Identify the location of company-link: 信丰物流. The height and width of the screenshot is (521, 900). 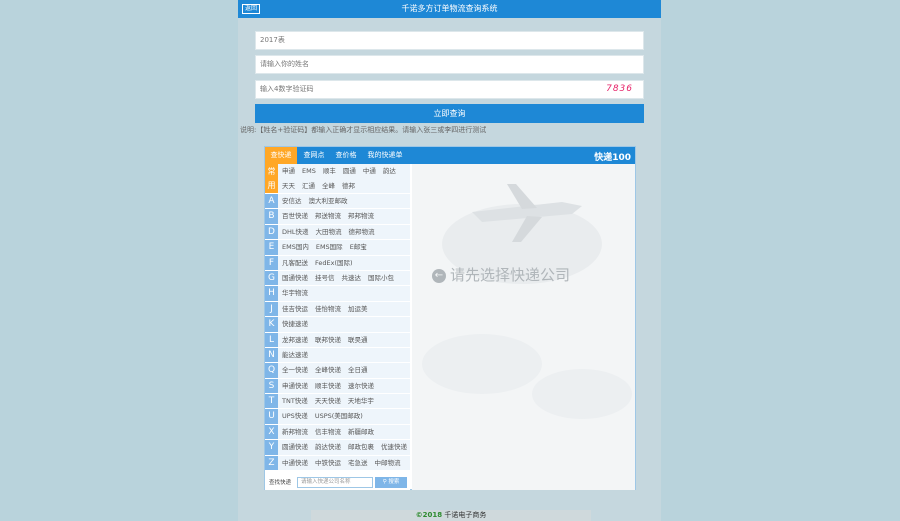
(328, 432).